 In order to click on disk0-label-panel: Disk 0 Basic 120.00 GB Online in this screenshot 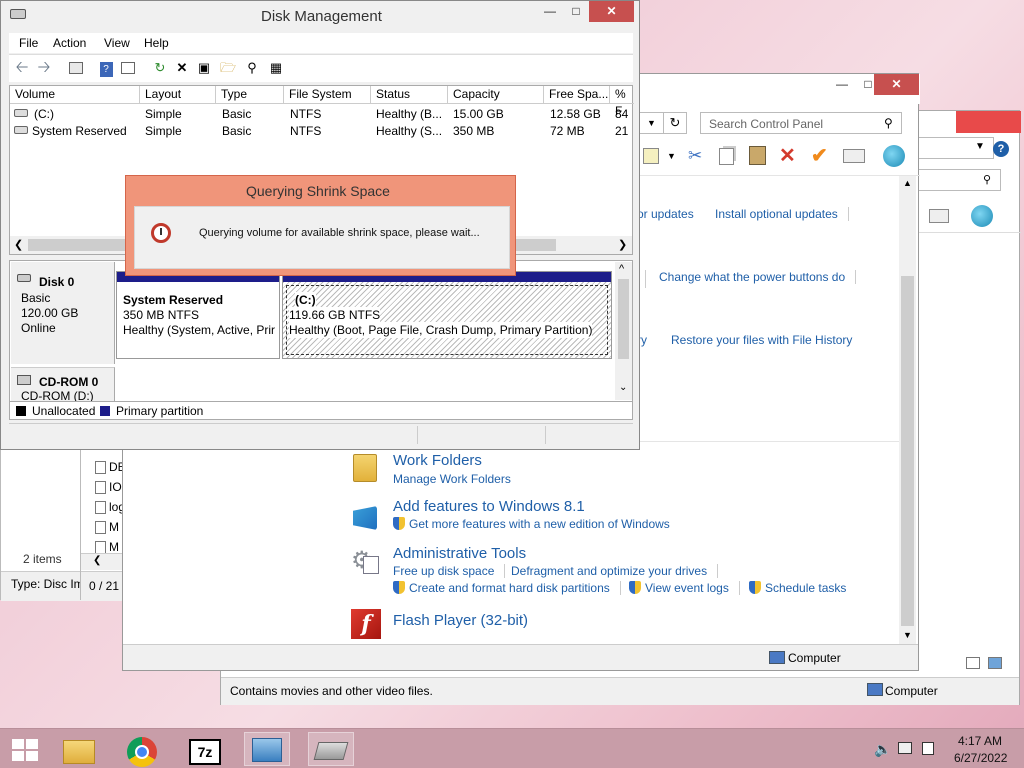, I will do `click(63, 313)`.